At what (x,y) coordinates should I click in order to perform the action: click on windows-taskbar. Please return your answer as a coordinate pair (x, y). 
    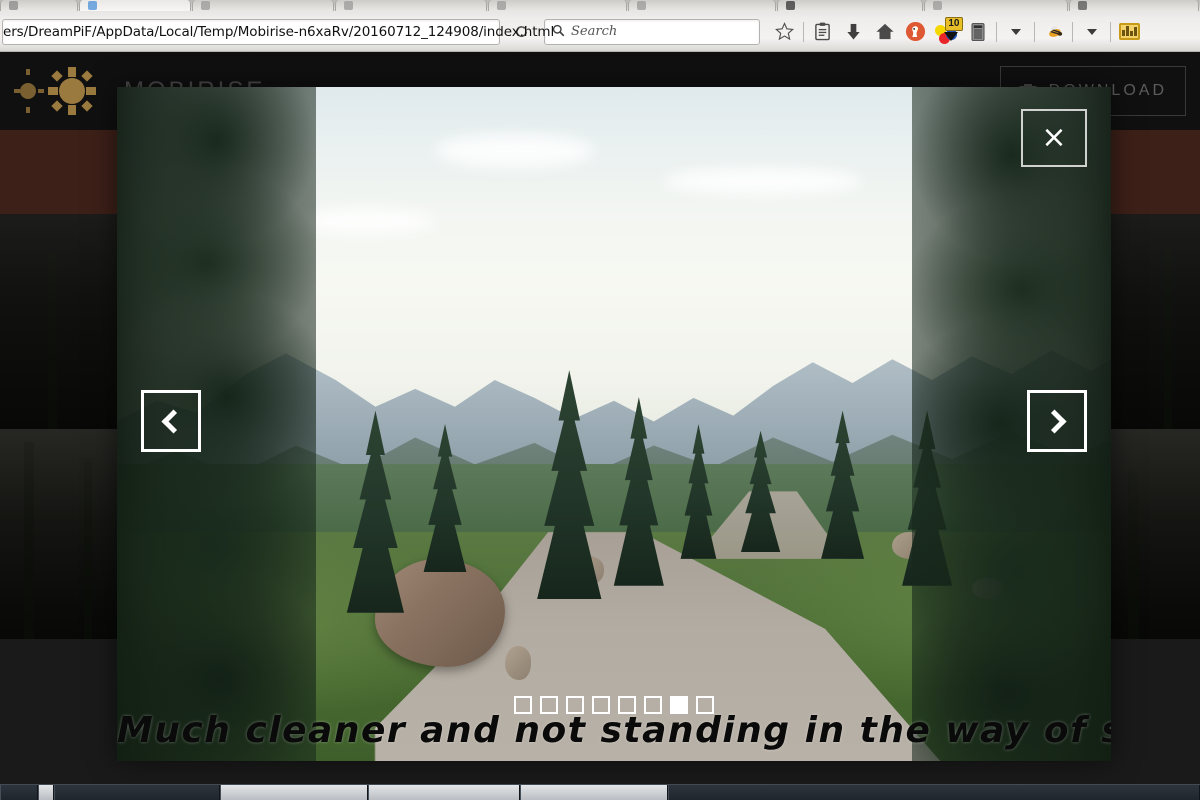
    Looking at the image, I should click on (600, 792).